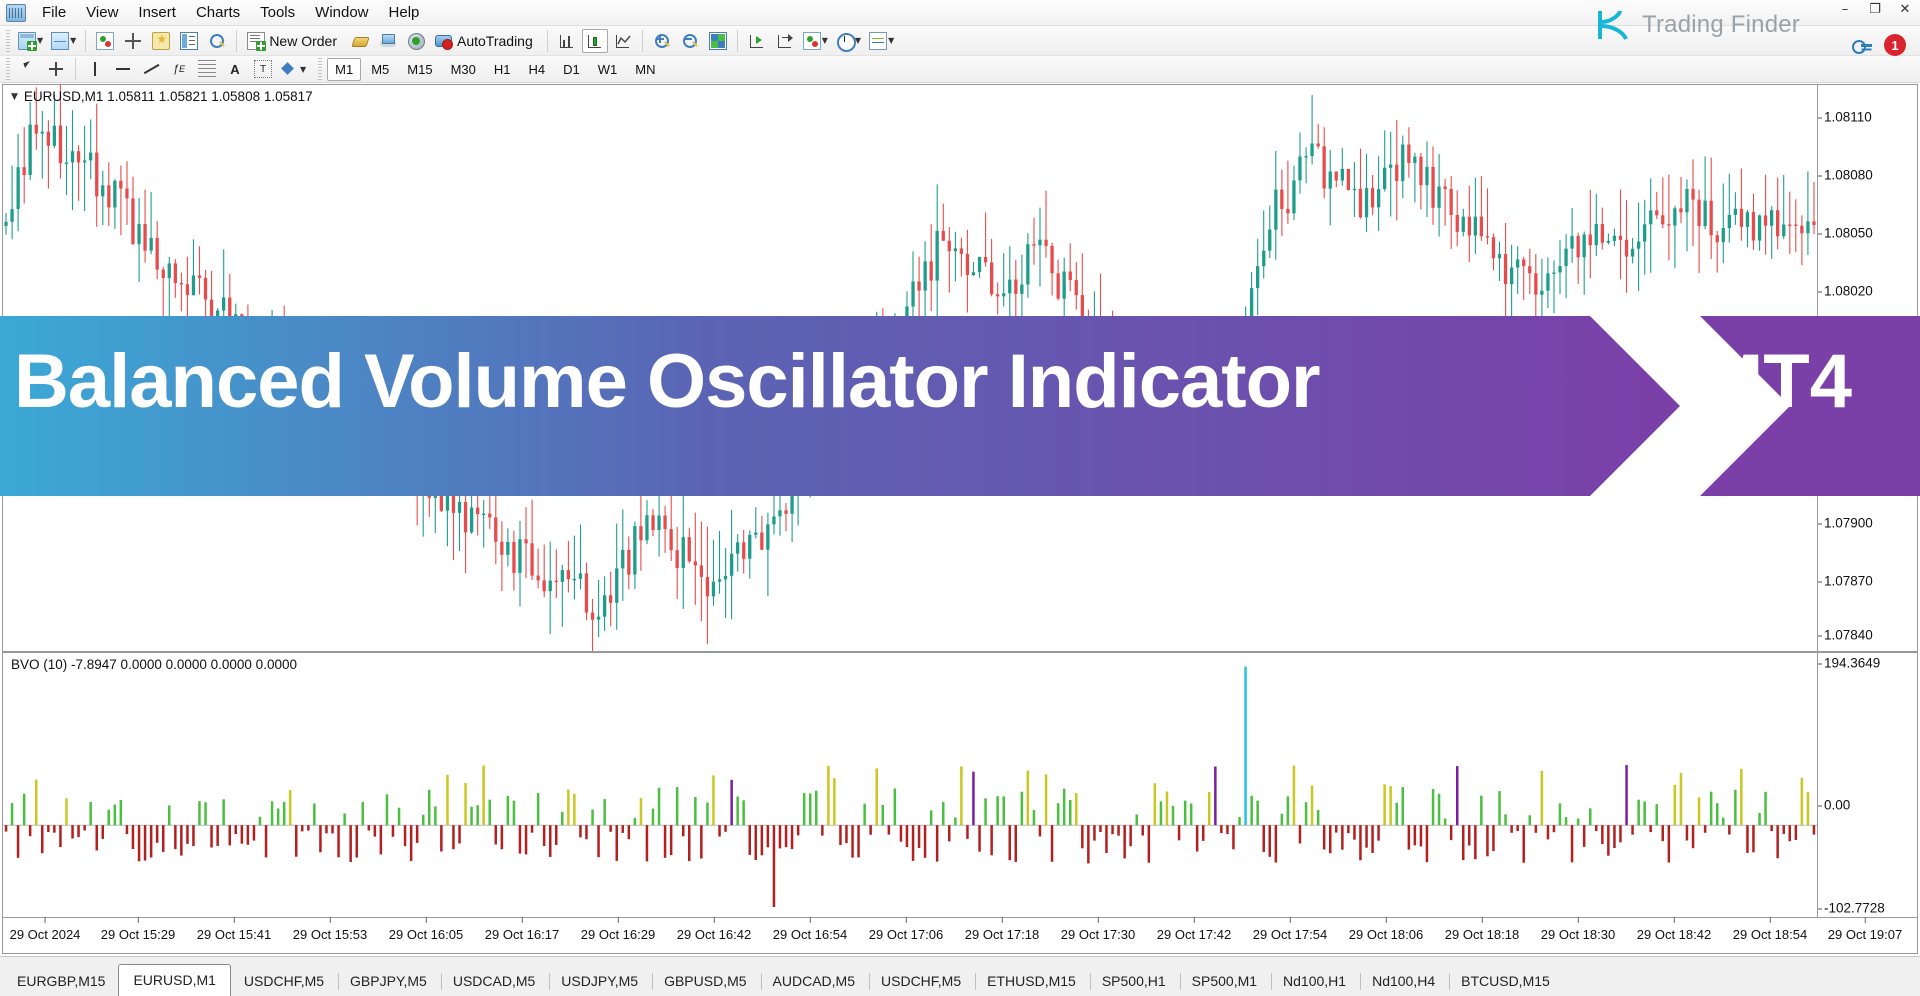 The image size is (1920, 996). Describe the element at coordinates (1867, 785) in the screenshot. I see `indicator-axis: 194.3649 0.00 -102.7728` at that location.